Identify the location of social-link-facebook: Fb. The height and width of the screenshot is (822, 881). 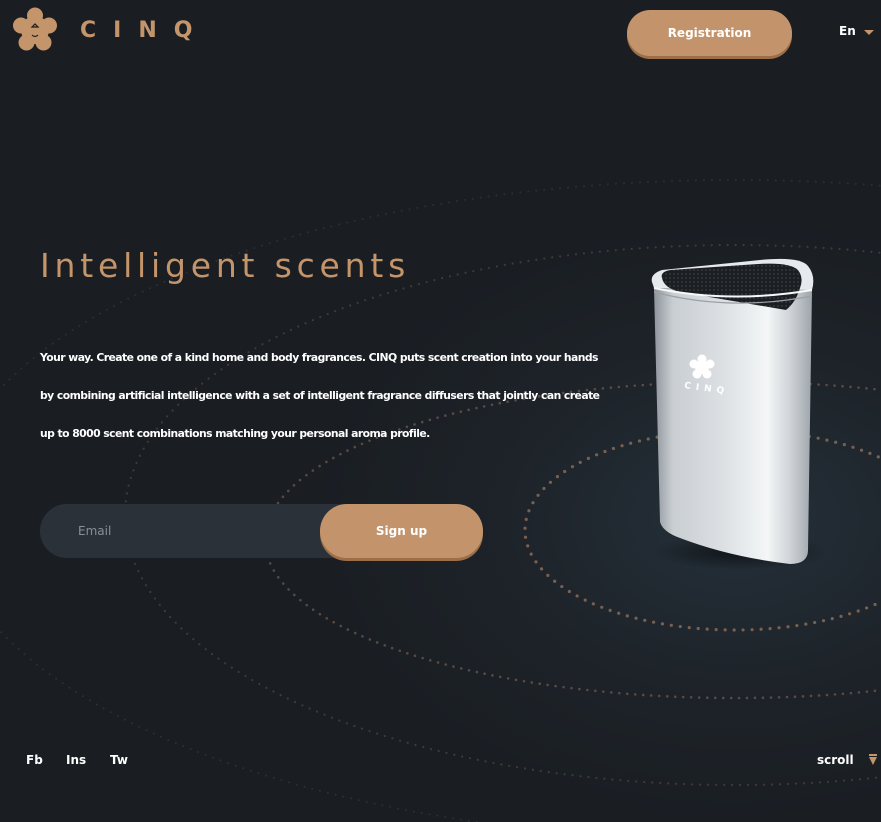
(34, 760).